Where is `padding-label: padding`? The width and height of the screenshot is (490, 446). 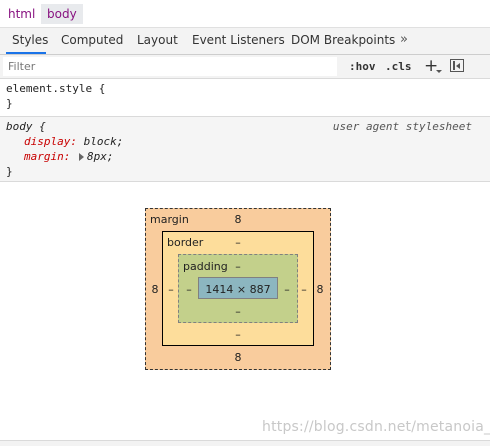
padding-label: padding is located at coordinates (205, 266).